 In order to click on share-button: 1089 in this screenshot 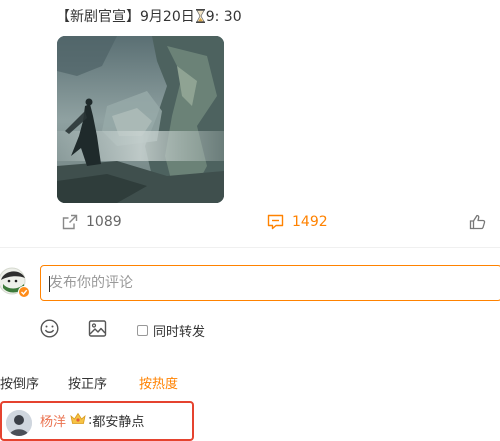, I will do `click(92, 222)`.